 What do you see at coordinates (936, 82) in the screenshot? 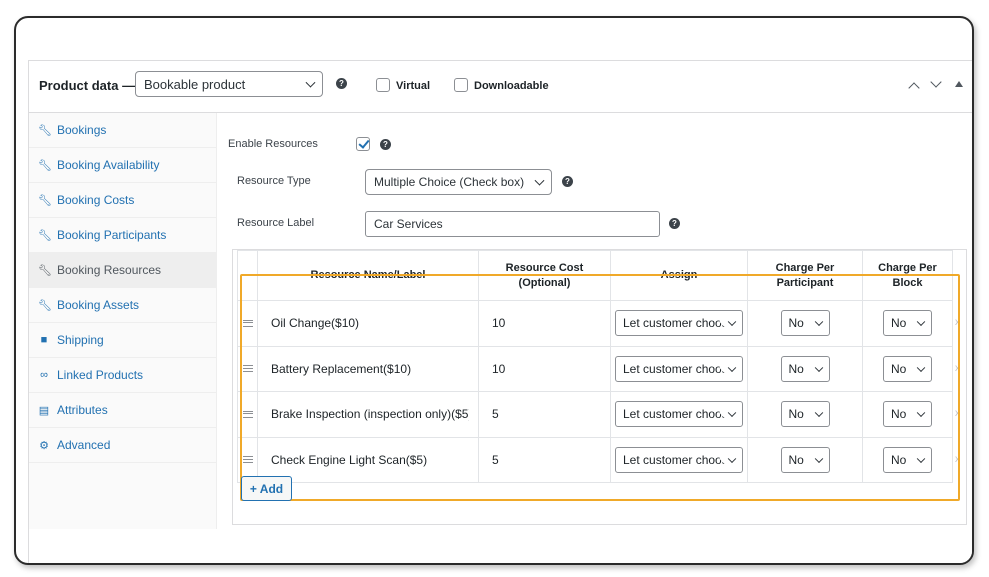
I see `move-down-icon` at bounding box center [936, 82].